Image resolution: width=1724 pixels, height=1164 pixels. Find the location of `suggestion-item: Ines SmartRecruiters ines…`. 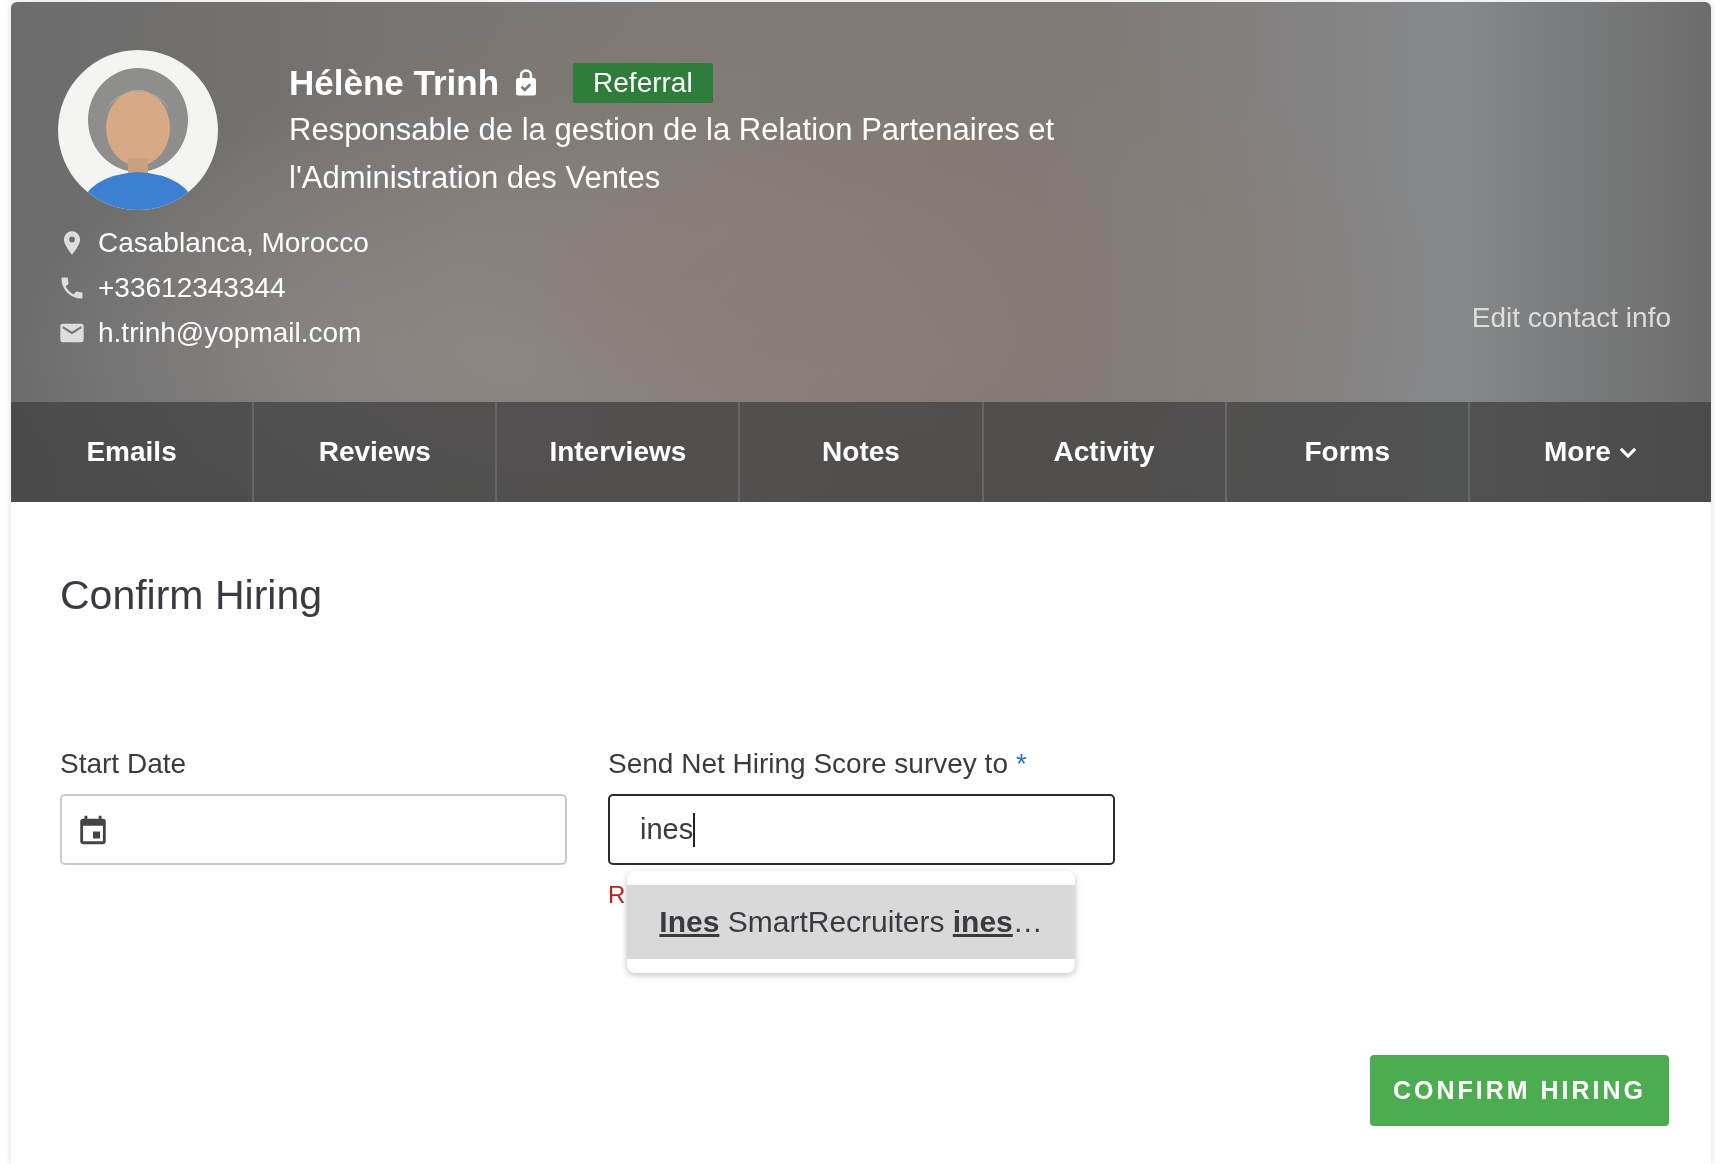

suggestion-item: Ines SmartRecruiters ines… is located at coordinates (851, 922).